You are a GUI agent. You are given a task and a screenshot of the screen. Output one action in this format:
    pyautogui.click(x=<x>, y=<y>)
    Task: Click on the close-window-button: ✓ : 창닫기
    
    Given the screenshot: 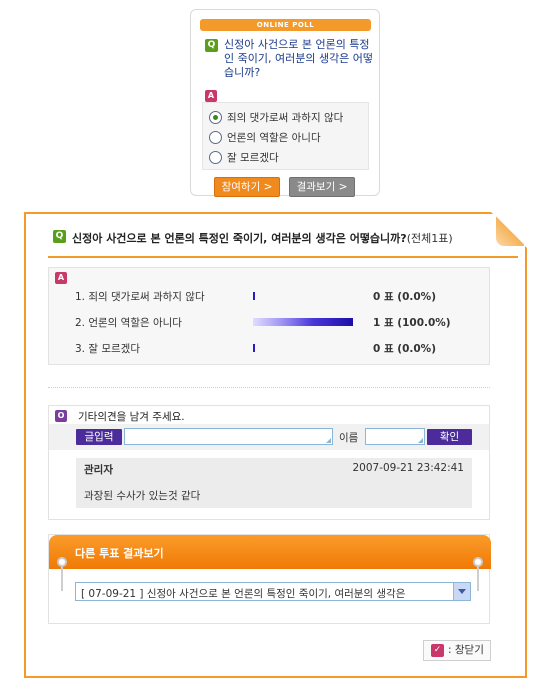 What is the action you would take?
    pyautogui.click(x=457, y=650)
    